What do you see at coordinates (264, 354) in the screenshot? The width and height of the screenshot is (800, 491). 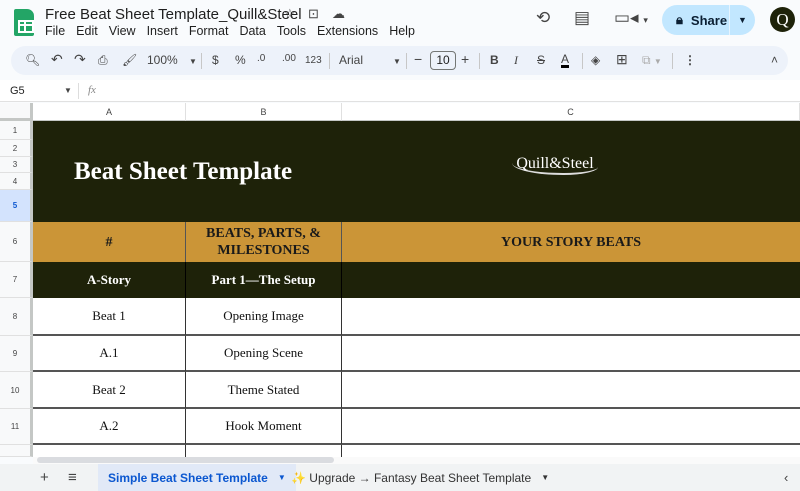 I see `beat-name-cell: Opening Scene` at bounding box center [264, 354].